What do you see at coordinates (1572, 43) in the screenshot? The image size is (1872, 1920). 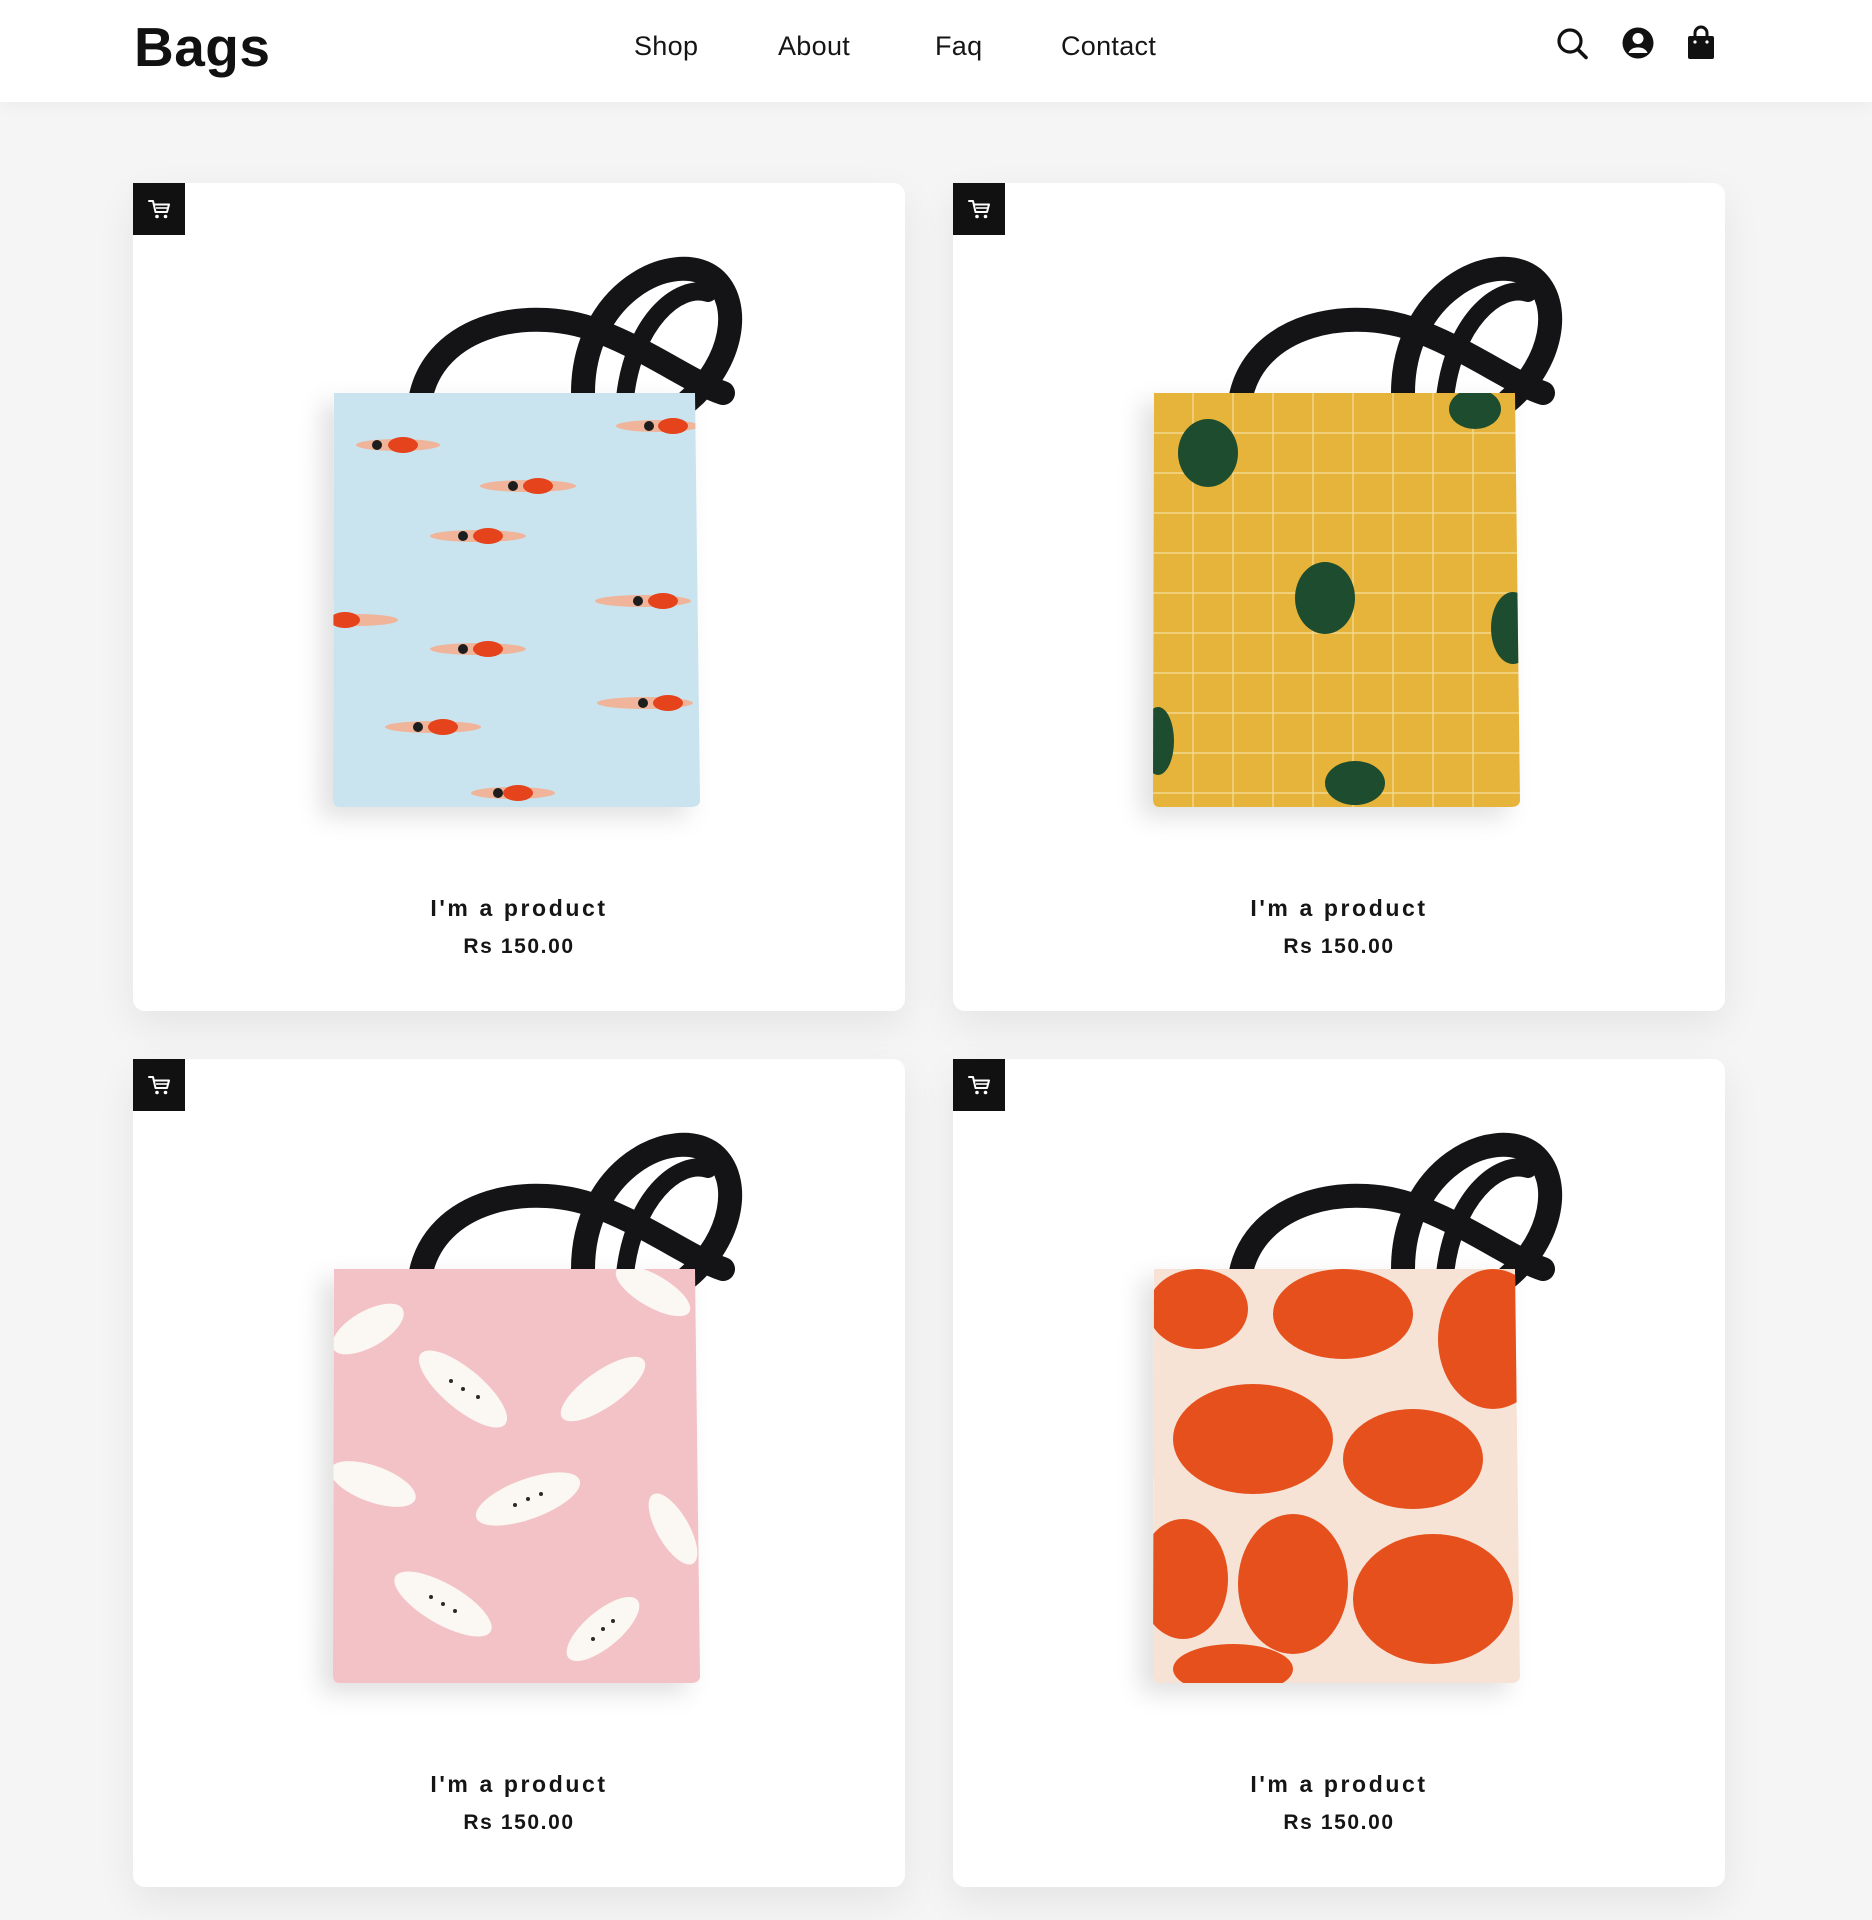 I see `search-icon` at bounding box center [1572, 43].